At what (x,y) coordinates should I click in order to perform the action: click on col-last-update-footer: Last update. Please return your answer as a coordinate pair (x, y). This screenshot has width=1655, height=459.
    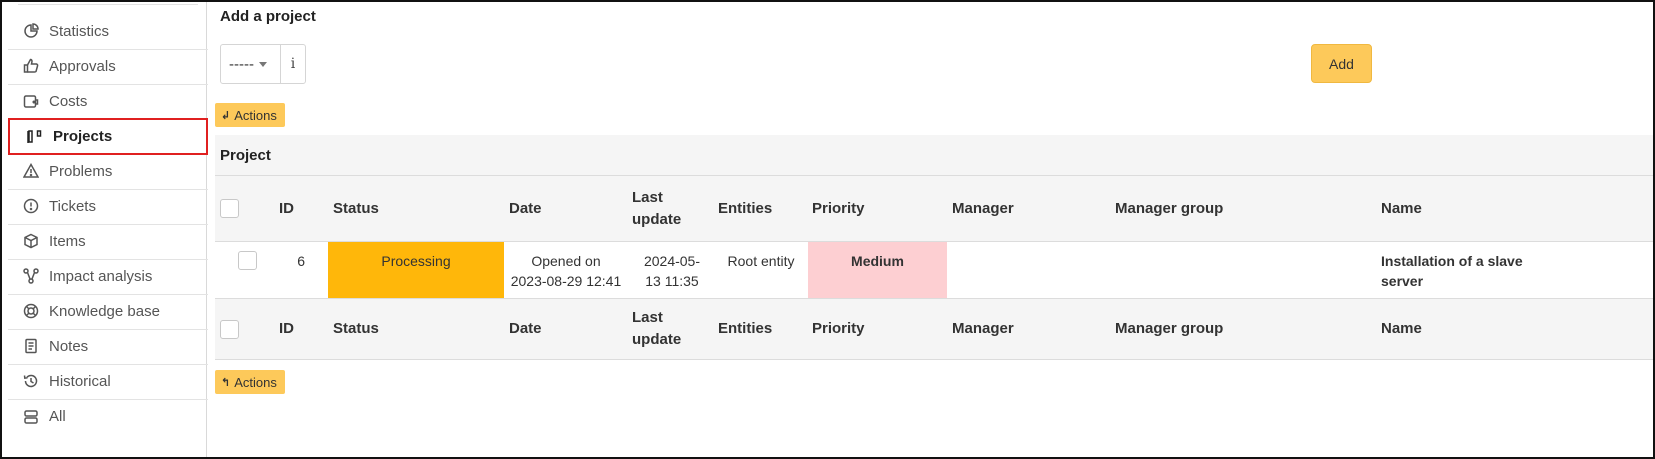
    Looking at the image, I should click on (656, 329).